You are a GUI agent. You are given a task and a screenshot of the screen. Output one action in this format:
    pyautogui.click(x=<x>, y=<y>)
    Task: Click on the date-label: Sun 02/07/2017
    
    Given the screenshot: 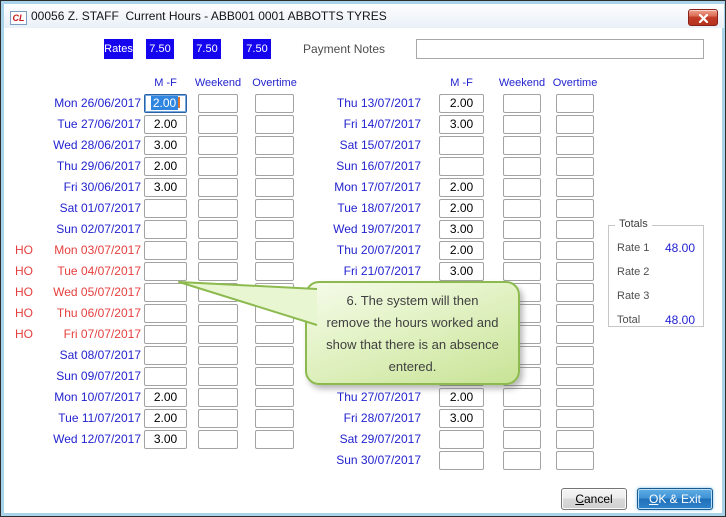 What is the action you would take?
    pyautogui.click(x=98, y=229)
    